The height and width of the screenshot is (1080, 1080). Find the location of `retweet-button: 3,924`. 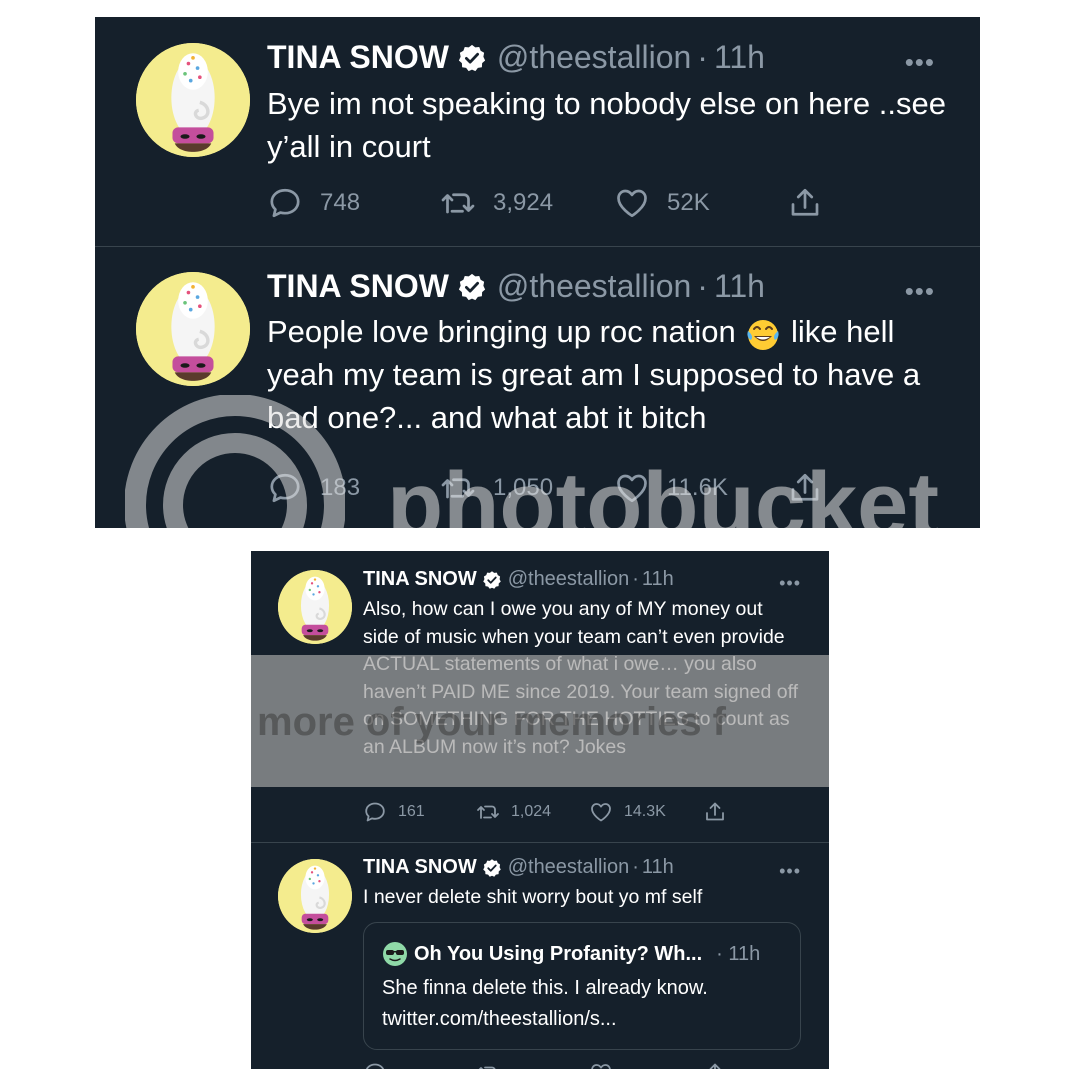

retweet-button: 3,924 is located at coordinates (496, 203).